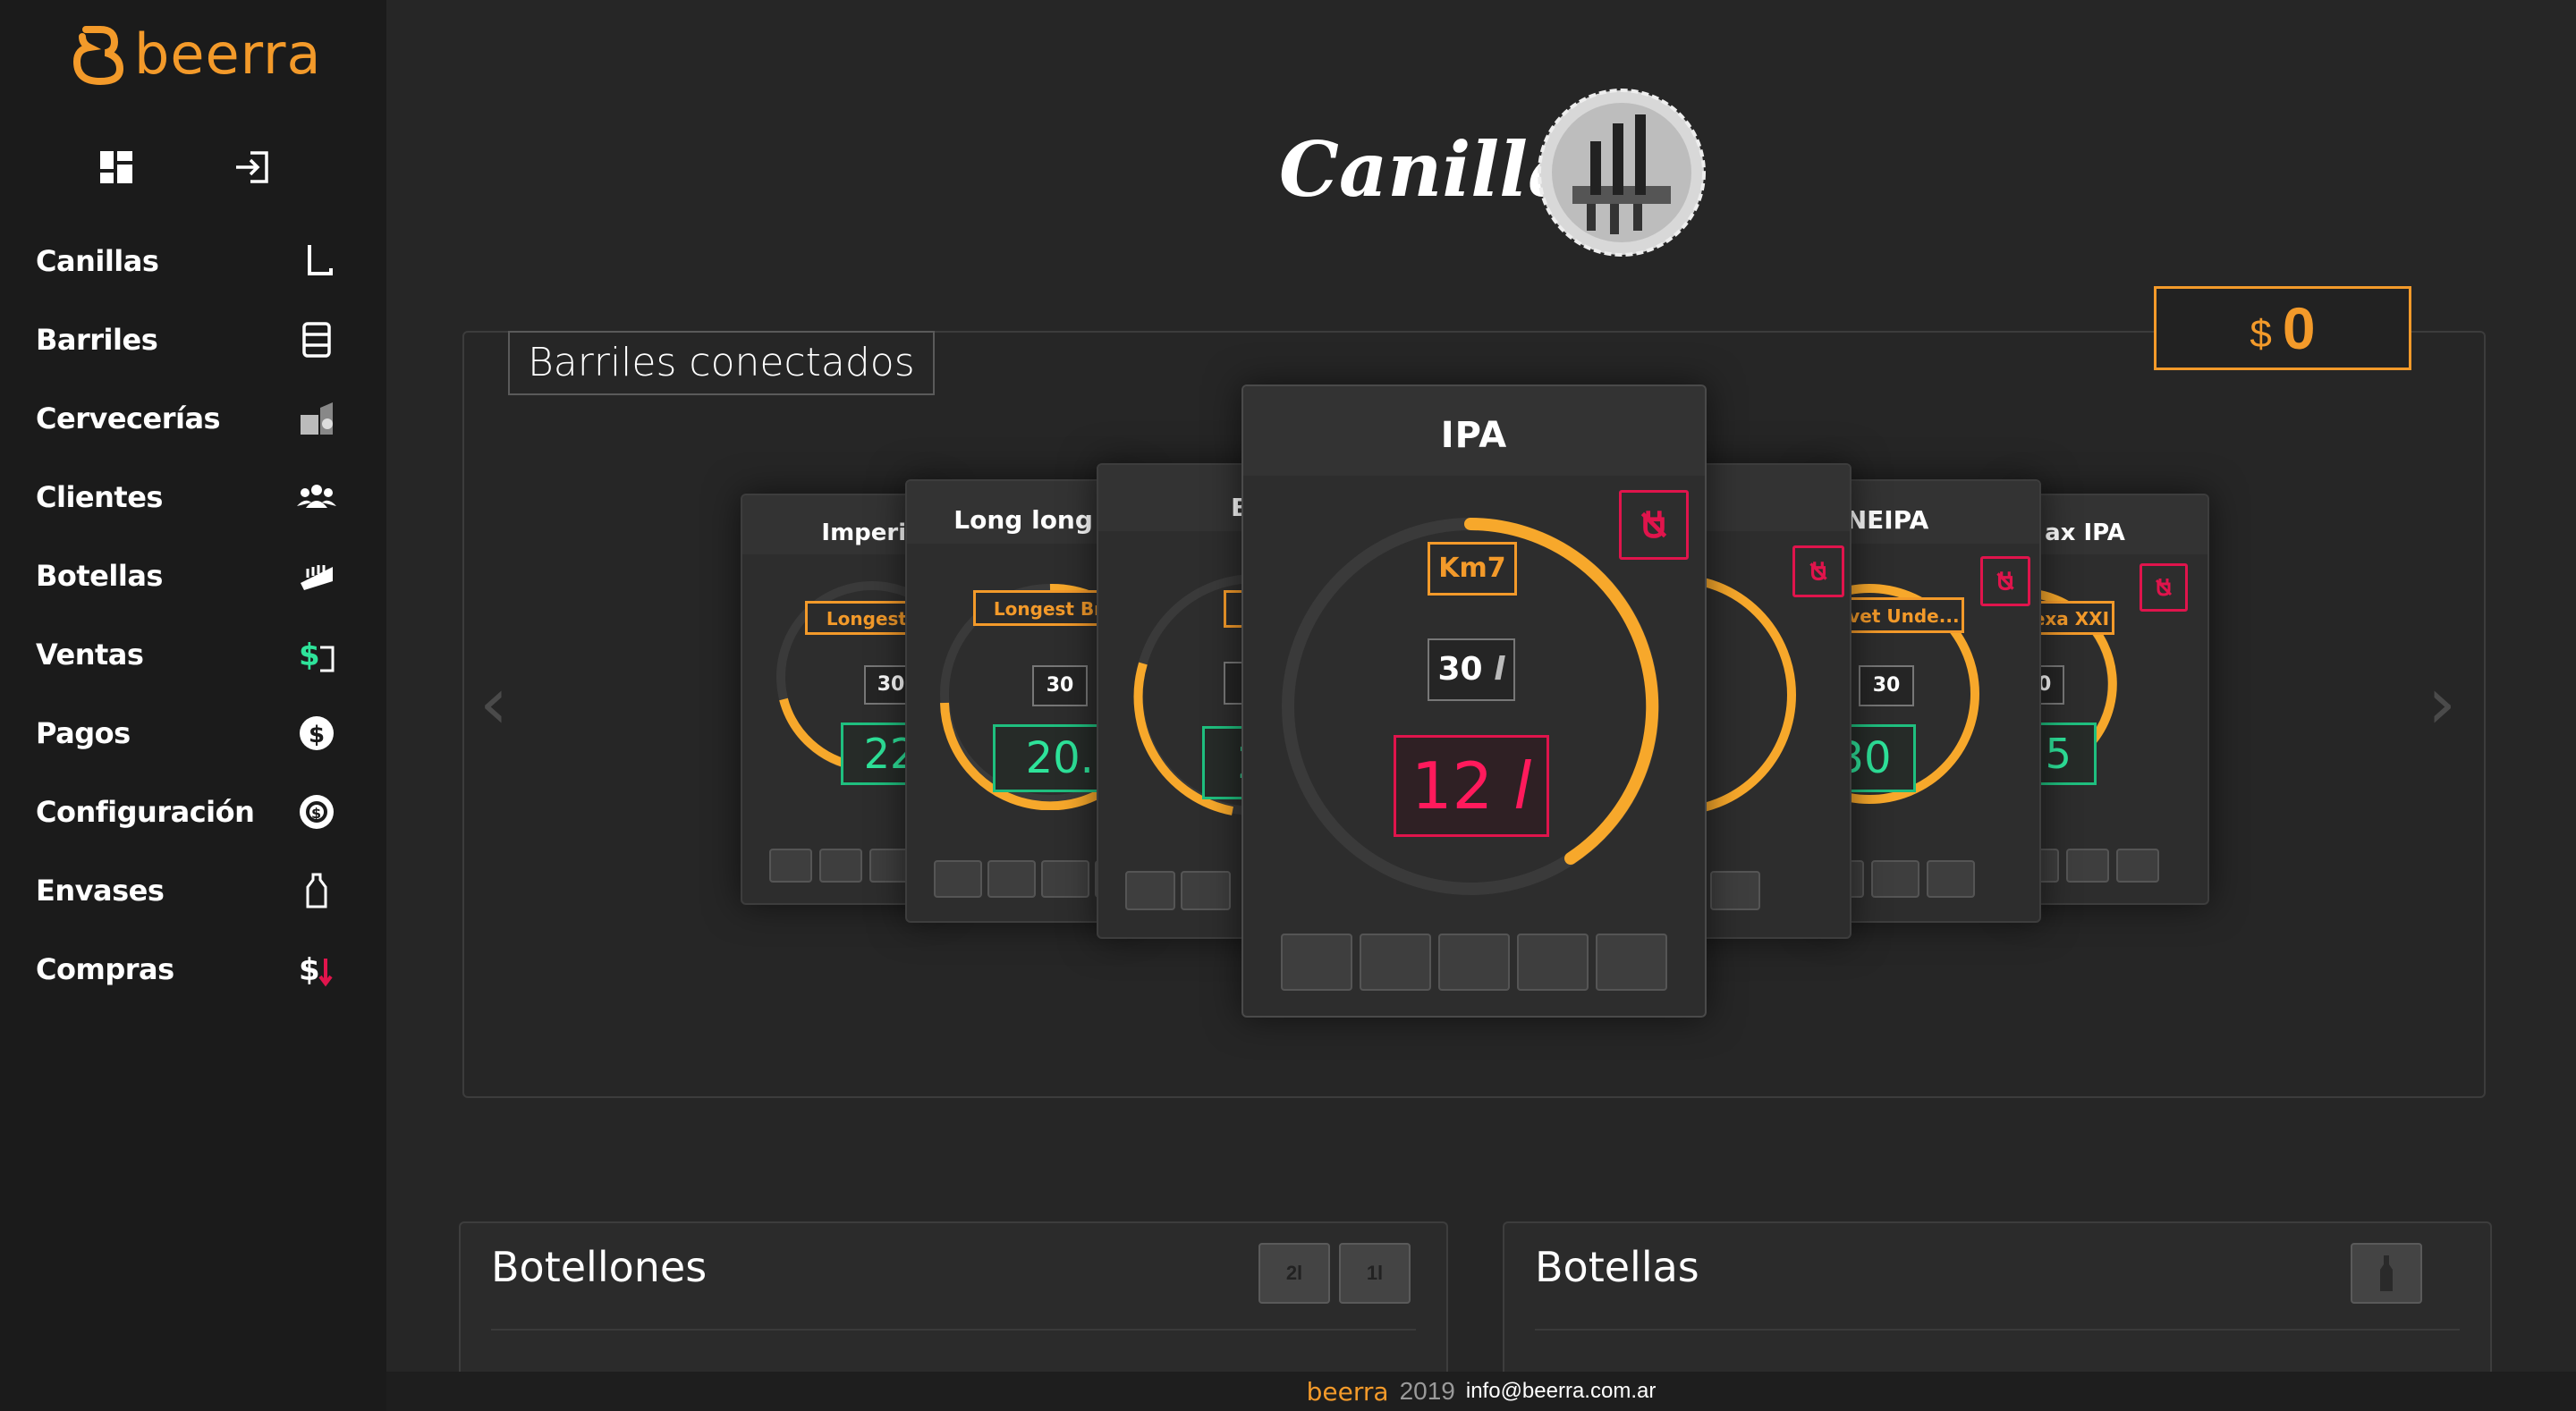  What do you see at coordinates (316, 497) in the screenshot?
I see `users-icon` at bounding box center [316, 497].